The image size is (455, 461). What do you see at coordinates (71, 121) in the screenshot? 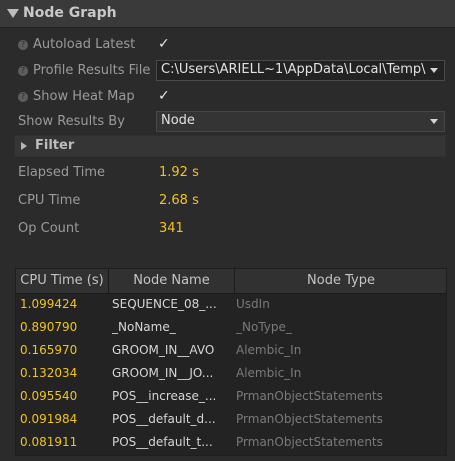
I see `show-results-by-label: Show Results By` at bounding box center [71, 121].